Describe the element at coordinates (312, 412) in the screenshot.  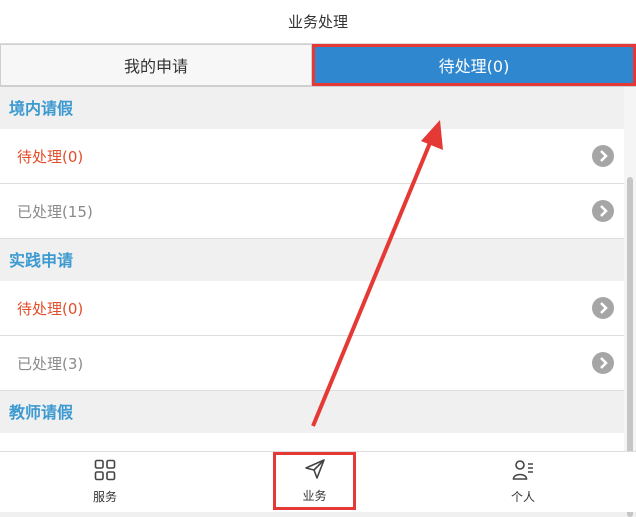
I see `section-title-teacher-leave: 教师请假` at that location.